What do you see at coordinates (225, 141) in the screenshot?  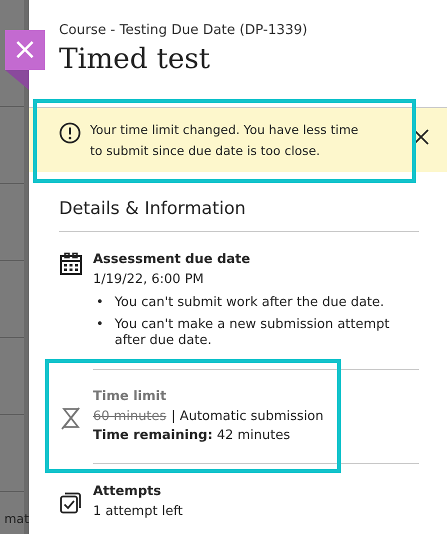 I see `notice-message: Your time limit changed. You have less time to submit since due date is too close.` at bounding box center [225, 141].